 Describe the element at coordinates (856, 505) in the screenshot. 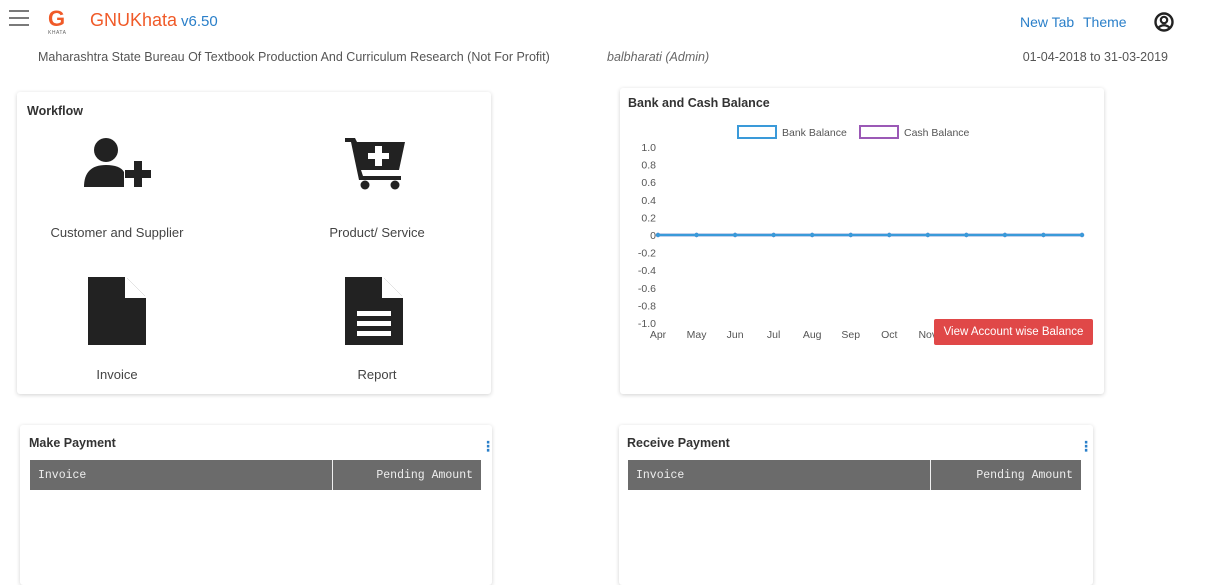

I see `receive-payment-card: Receive Payment ⋮ Invoice Pending Amount` at that location.